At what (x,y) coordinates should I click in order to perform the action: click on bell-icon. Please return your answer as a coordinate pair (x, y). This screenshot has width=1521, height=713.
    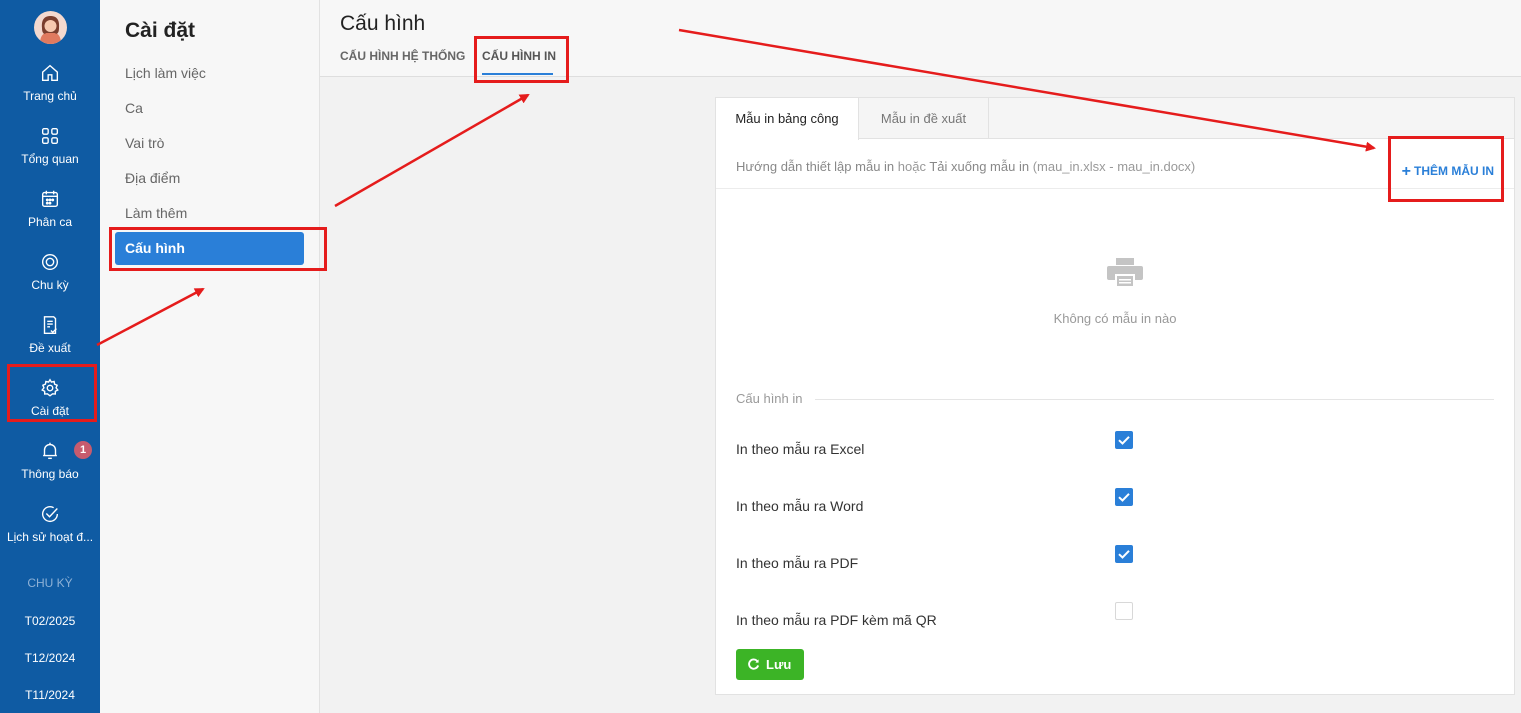
    Looking at the image, I should click on (50, 451).